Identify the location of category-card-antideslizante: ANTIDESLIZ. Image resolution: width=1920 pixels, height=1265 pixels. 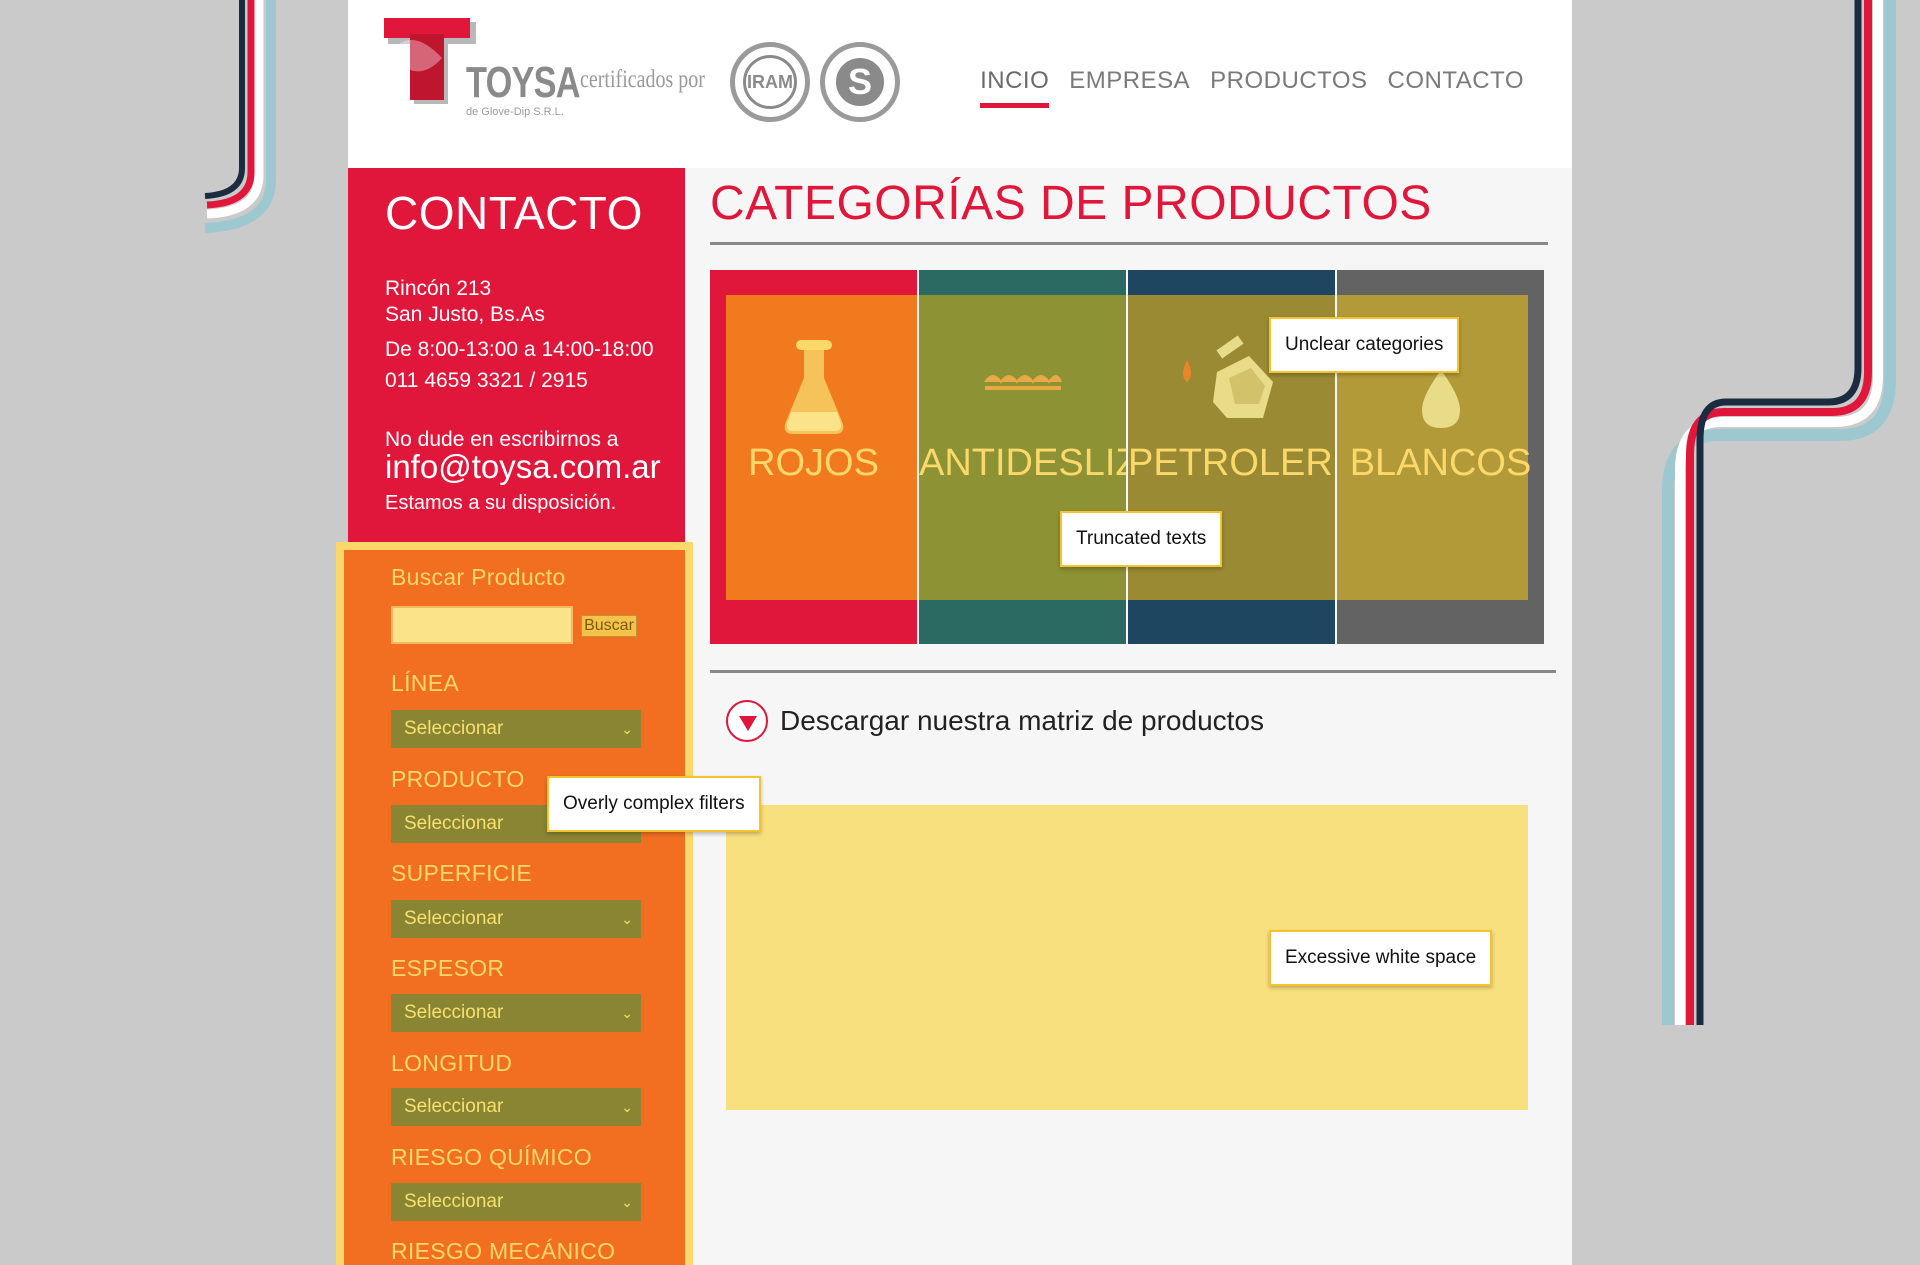
(1023, 457).